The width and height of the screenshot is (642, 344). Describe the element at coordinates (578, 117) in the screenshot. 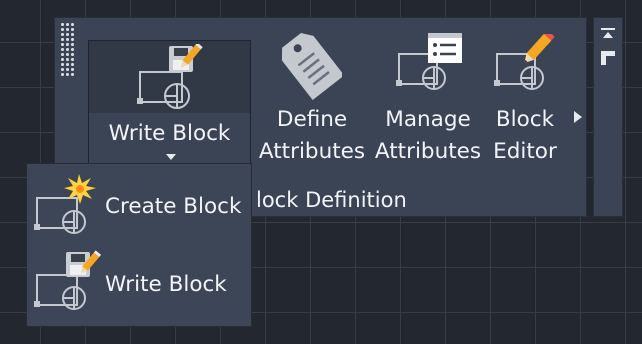

I see `chevron-right-icon` at that location.